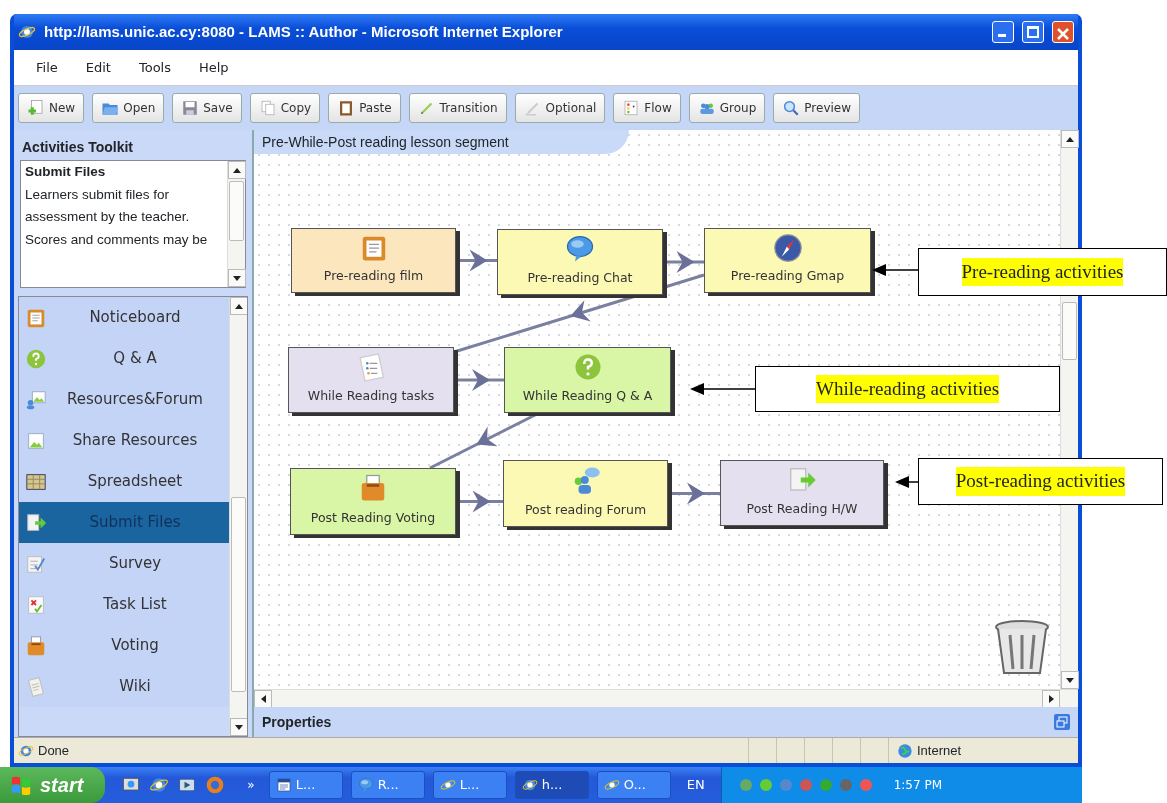  Describe the element at coordinates (727, 108) in the screenshot. I see `toolbar-button: Group` at that location.